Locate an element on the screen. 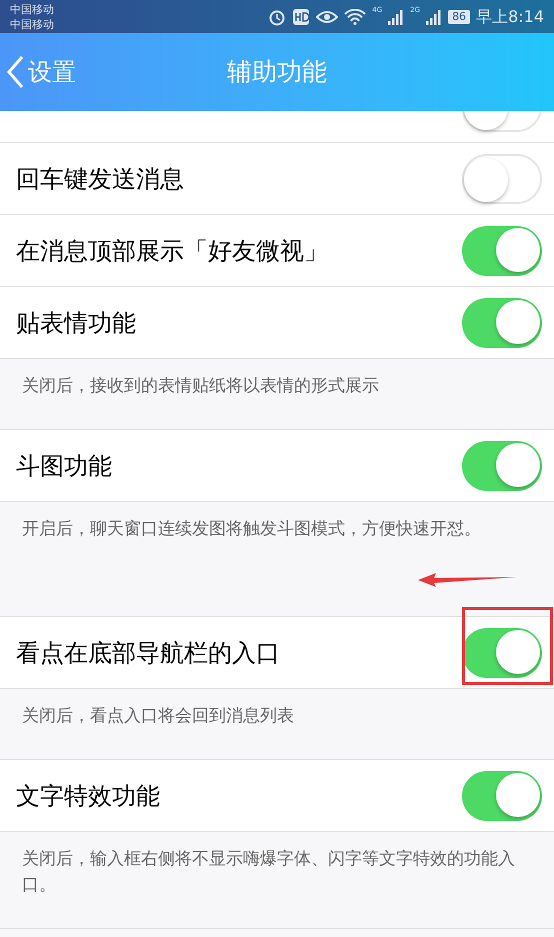  clock-time: 早上8:14 is located at coordinates (510, 17).